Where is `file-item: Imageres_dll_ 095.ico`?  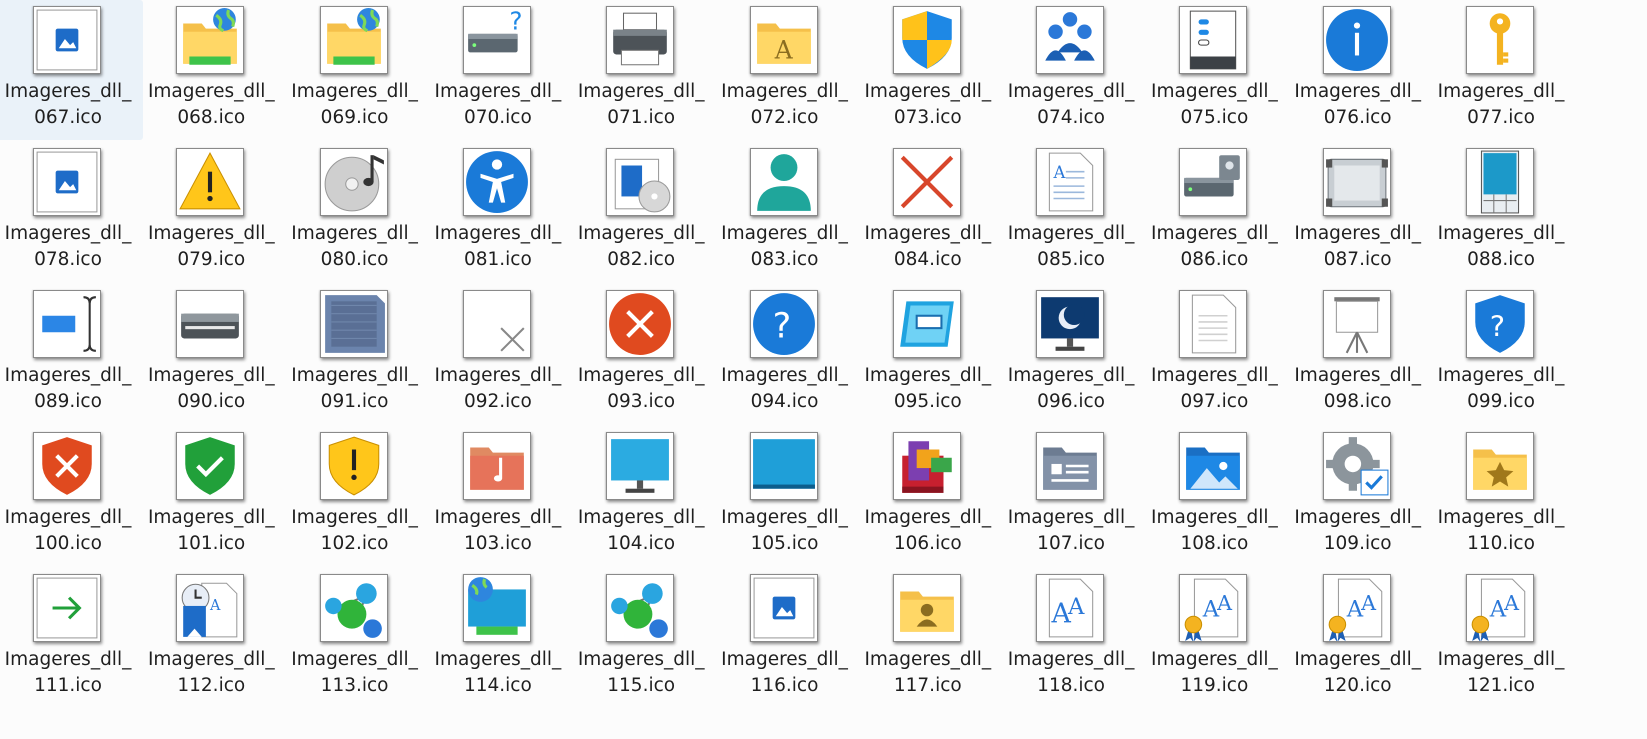
file-item: Imageres_dll_ 095.ico is located at coordinates (928, 354).